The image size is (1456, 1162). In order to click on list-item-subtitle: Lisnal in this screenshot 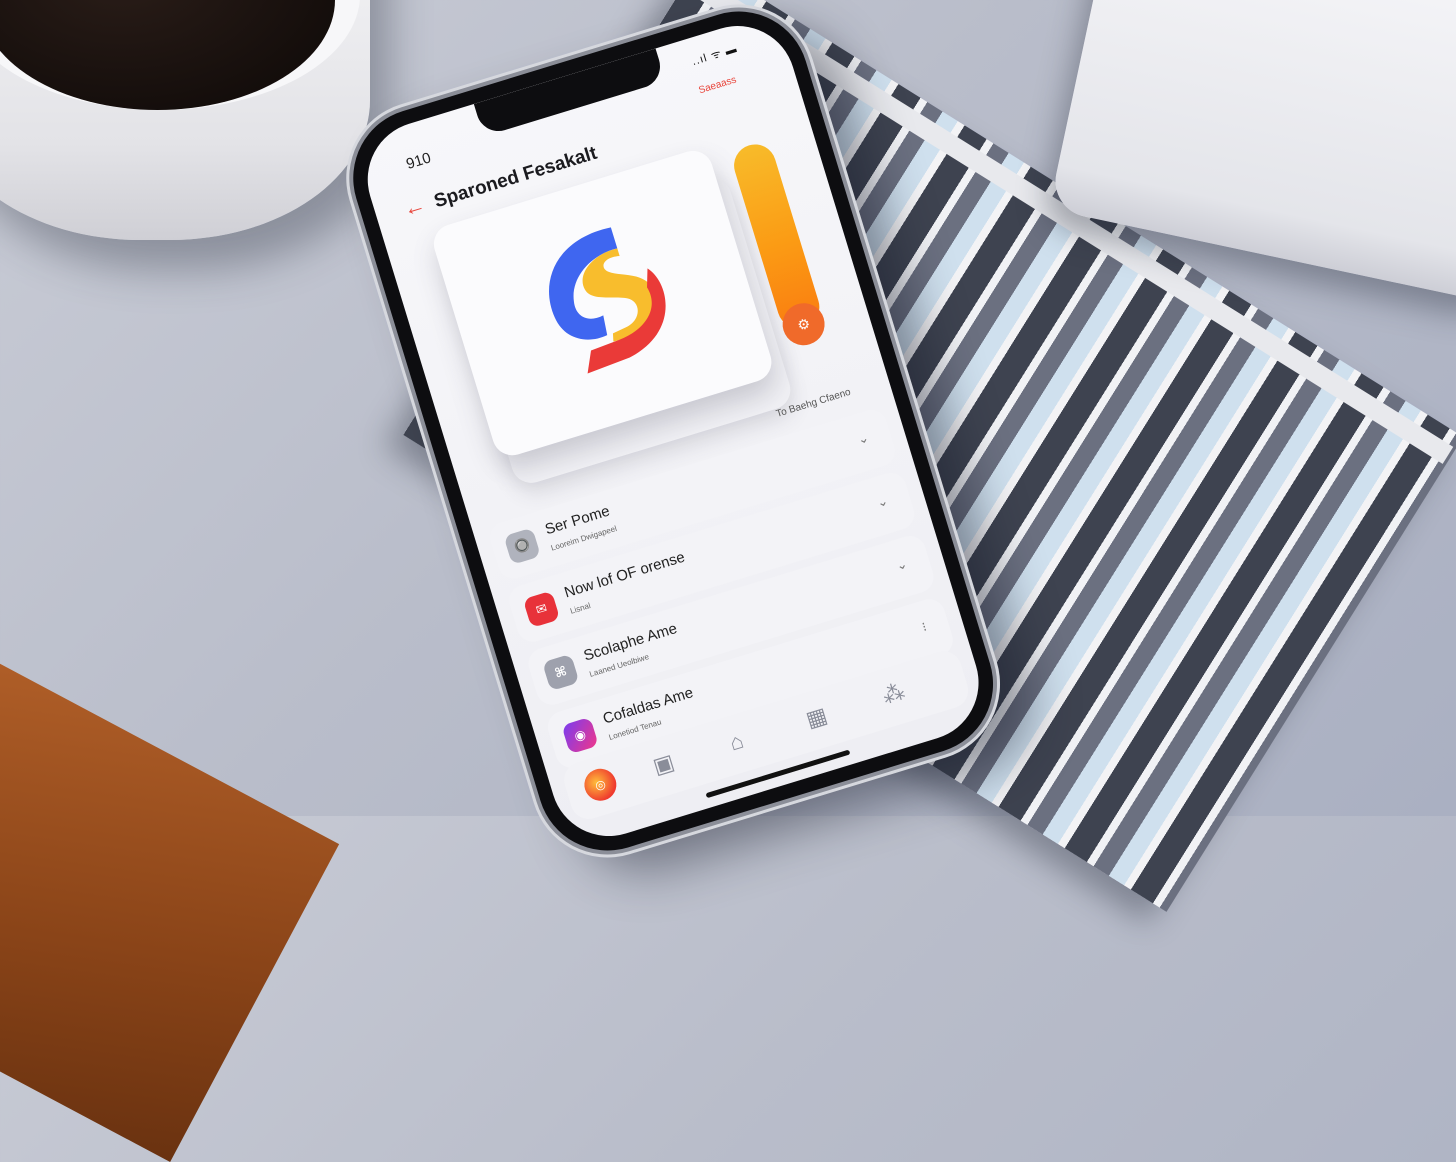, I will do `click(580, 608)`.